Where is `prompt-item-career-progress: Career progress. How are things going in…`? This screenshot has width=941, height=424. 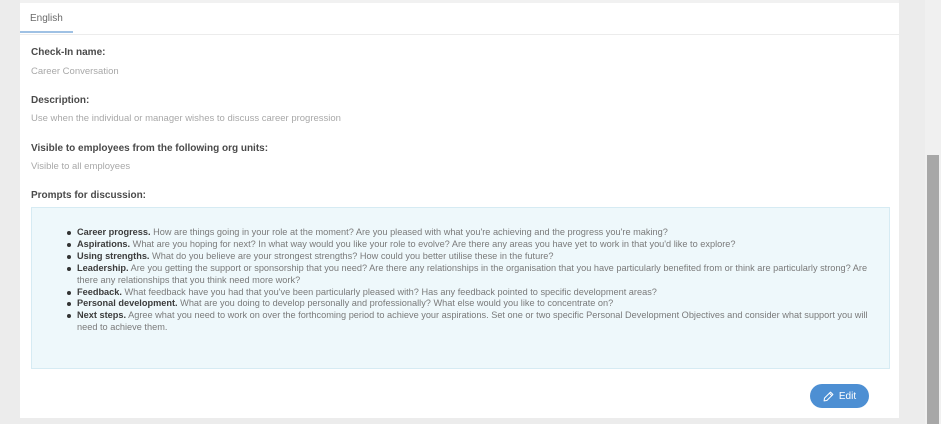 prompt-item-career-progress: Career progress. How are things going in… is located at coordinates (472, 233).